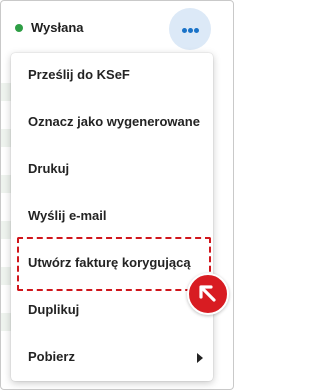  I want to click on arrow-up-left-icon, so click(208, 294).